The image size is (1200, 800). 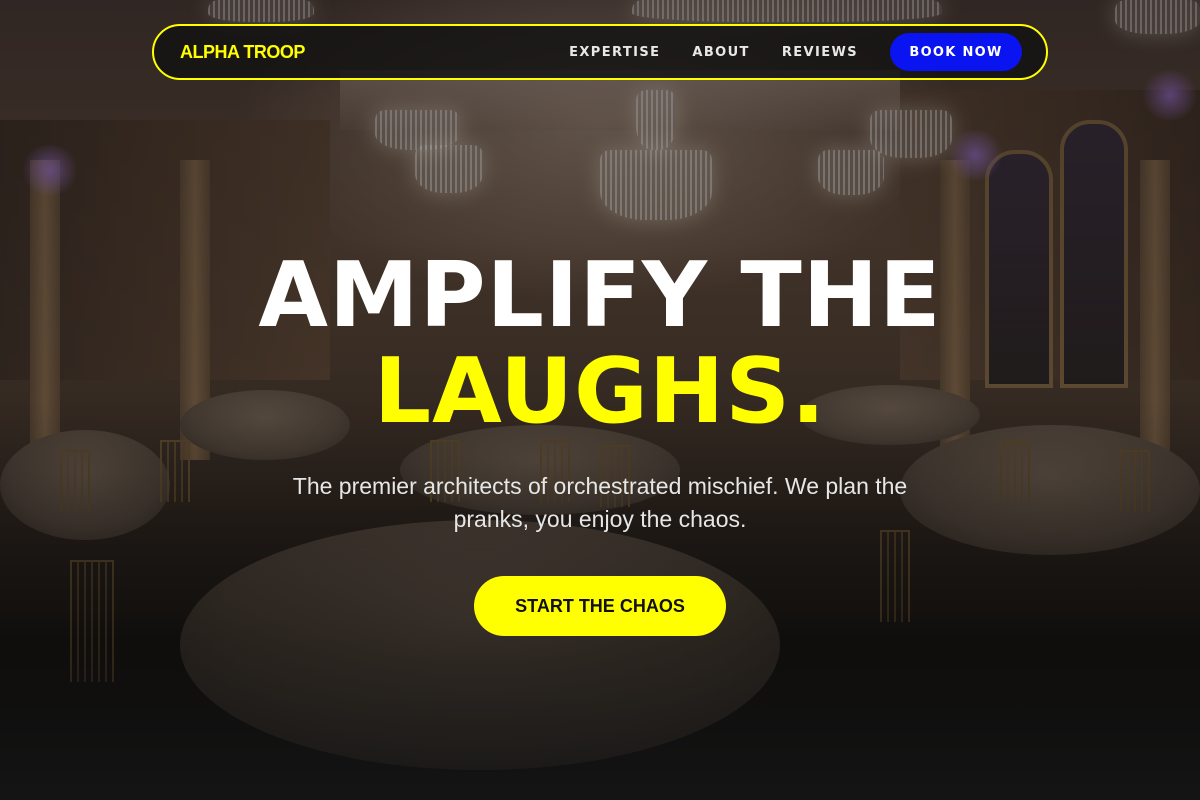 I want to click on hero-title-line2: LAUGHS., so click(x=600, y=391).